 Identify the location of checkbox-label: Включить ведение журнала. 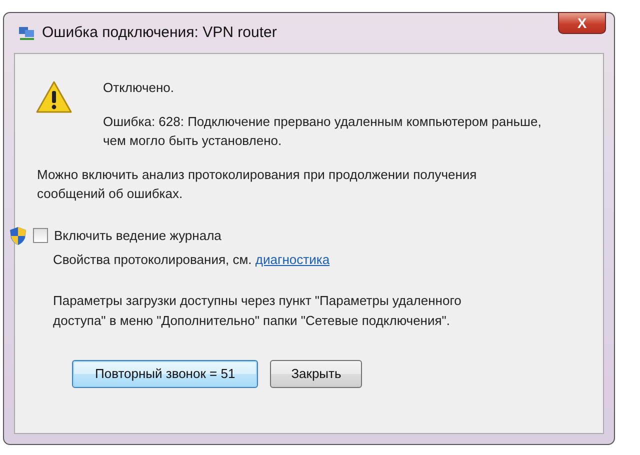
(138, 235).